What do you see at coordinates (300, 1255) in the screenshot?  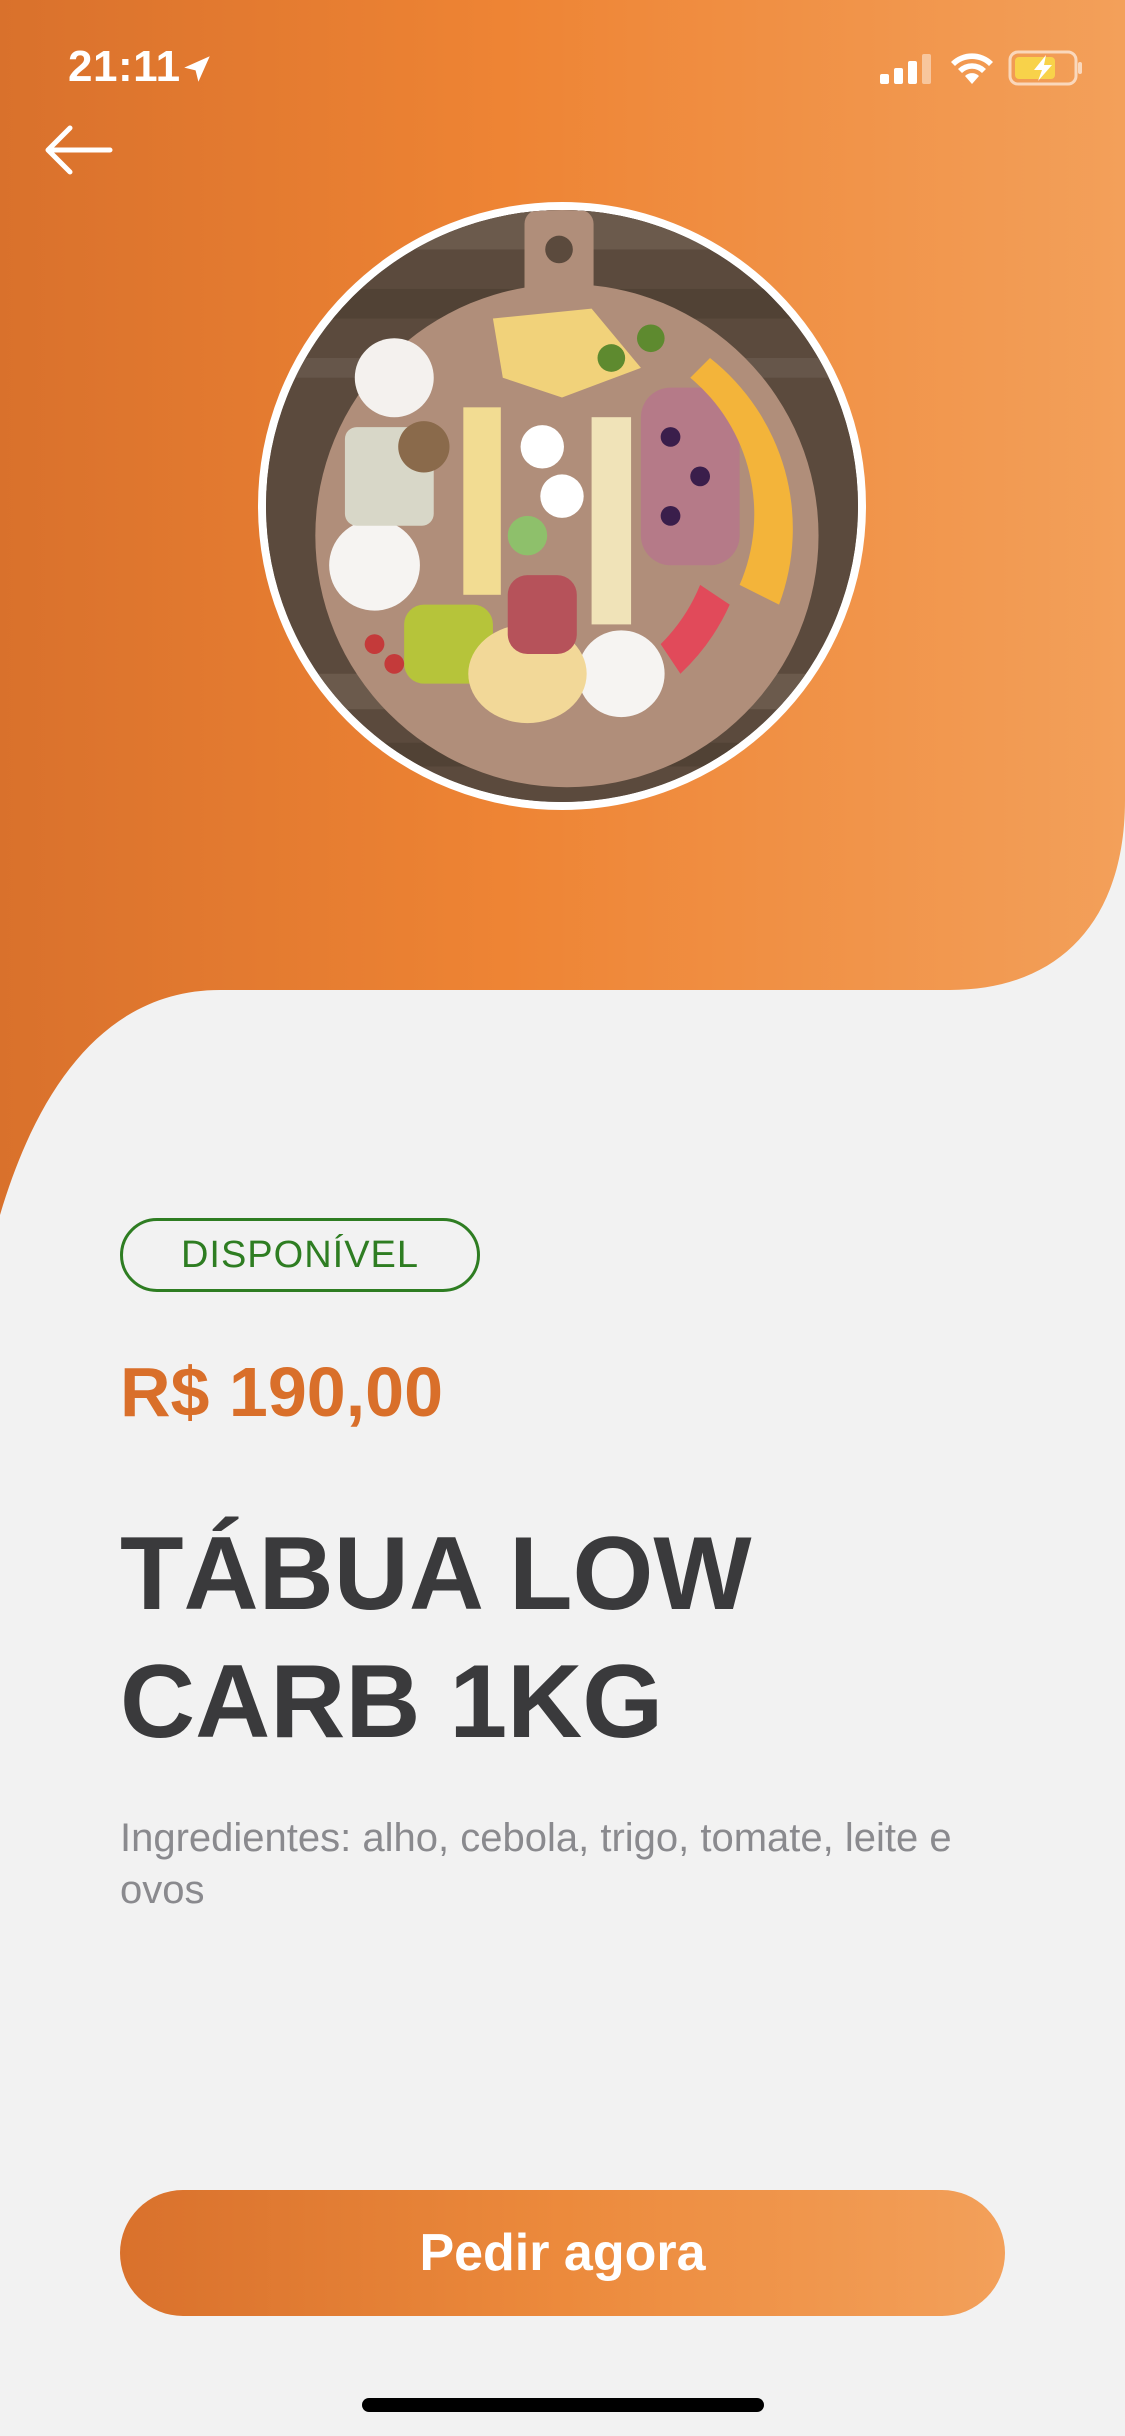 I see `availability-badge: DISPONÍVEL` at bounding box center [300, 1255].